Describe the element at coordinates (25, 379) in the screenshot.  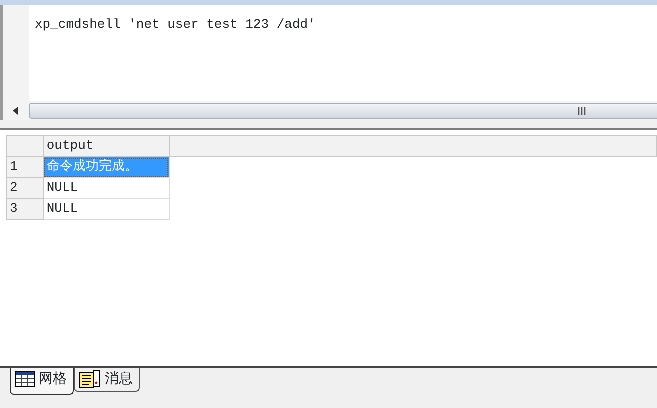
I see `grid-icon` at that location.